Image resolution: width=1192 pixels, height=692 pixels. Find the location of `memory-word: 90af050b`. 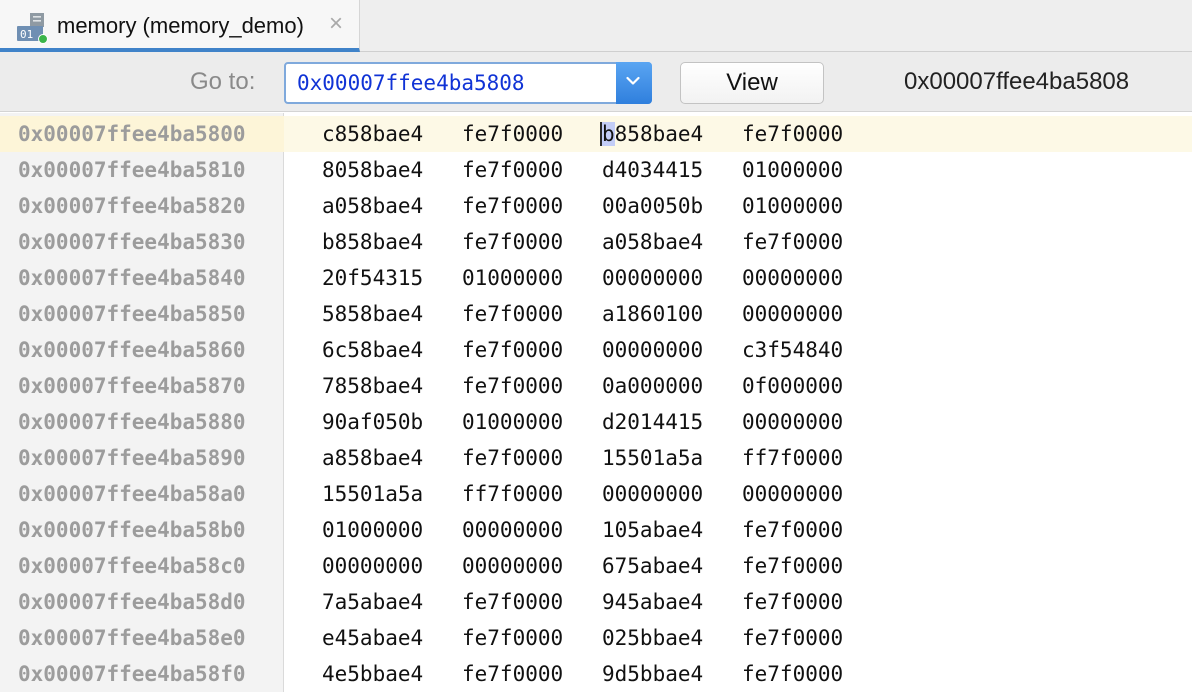

memory-word: 90af050b is located at coordinates (372, 422).